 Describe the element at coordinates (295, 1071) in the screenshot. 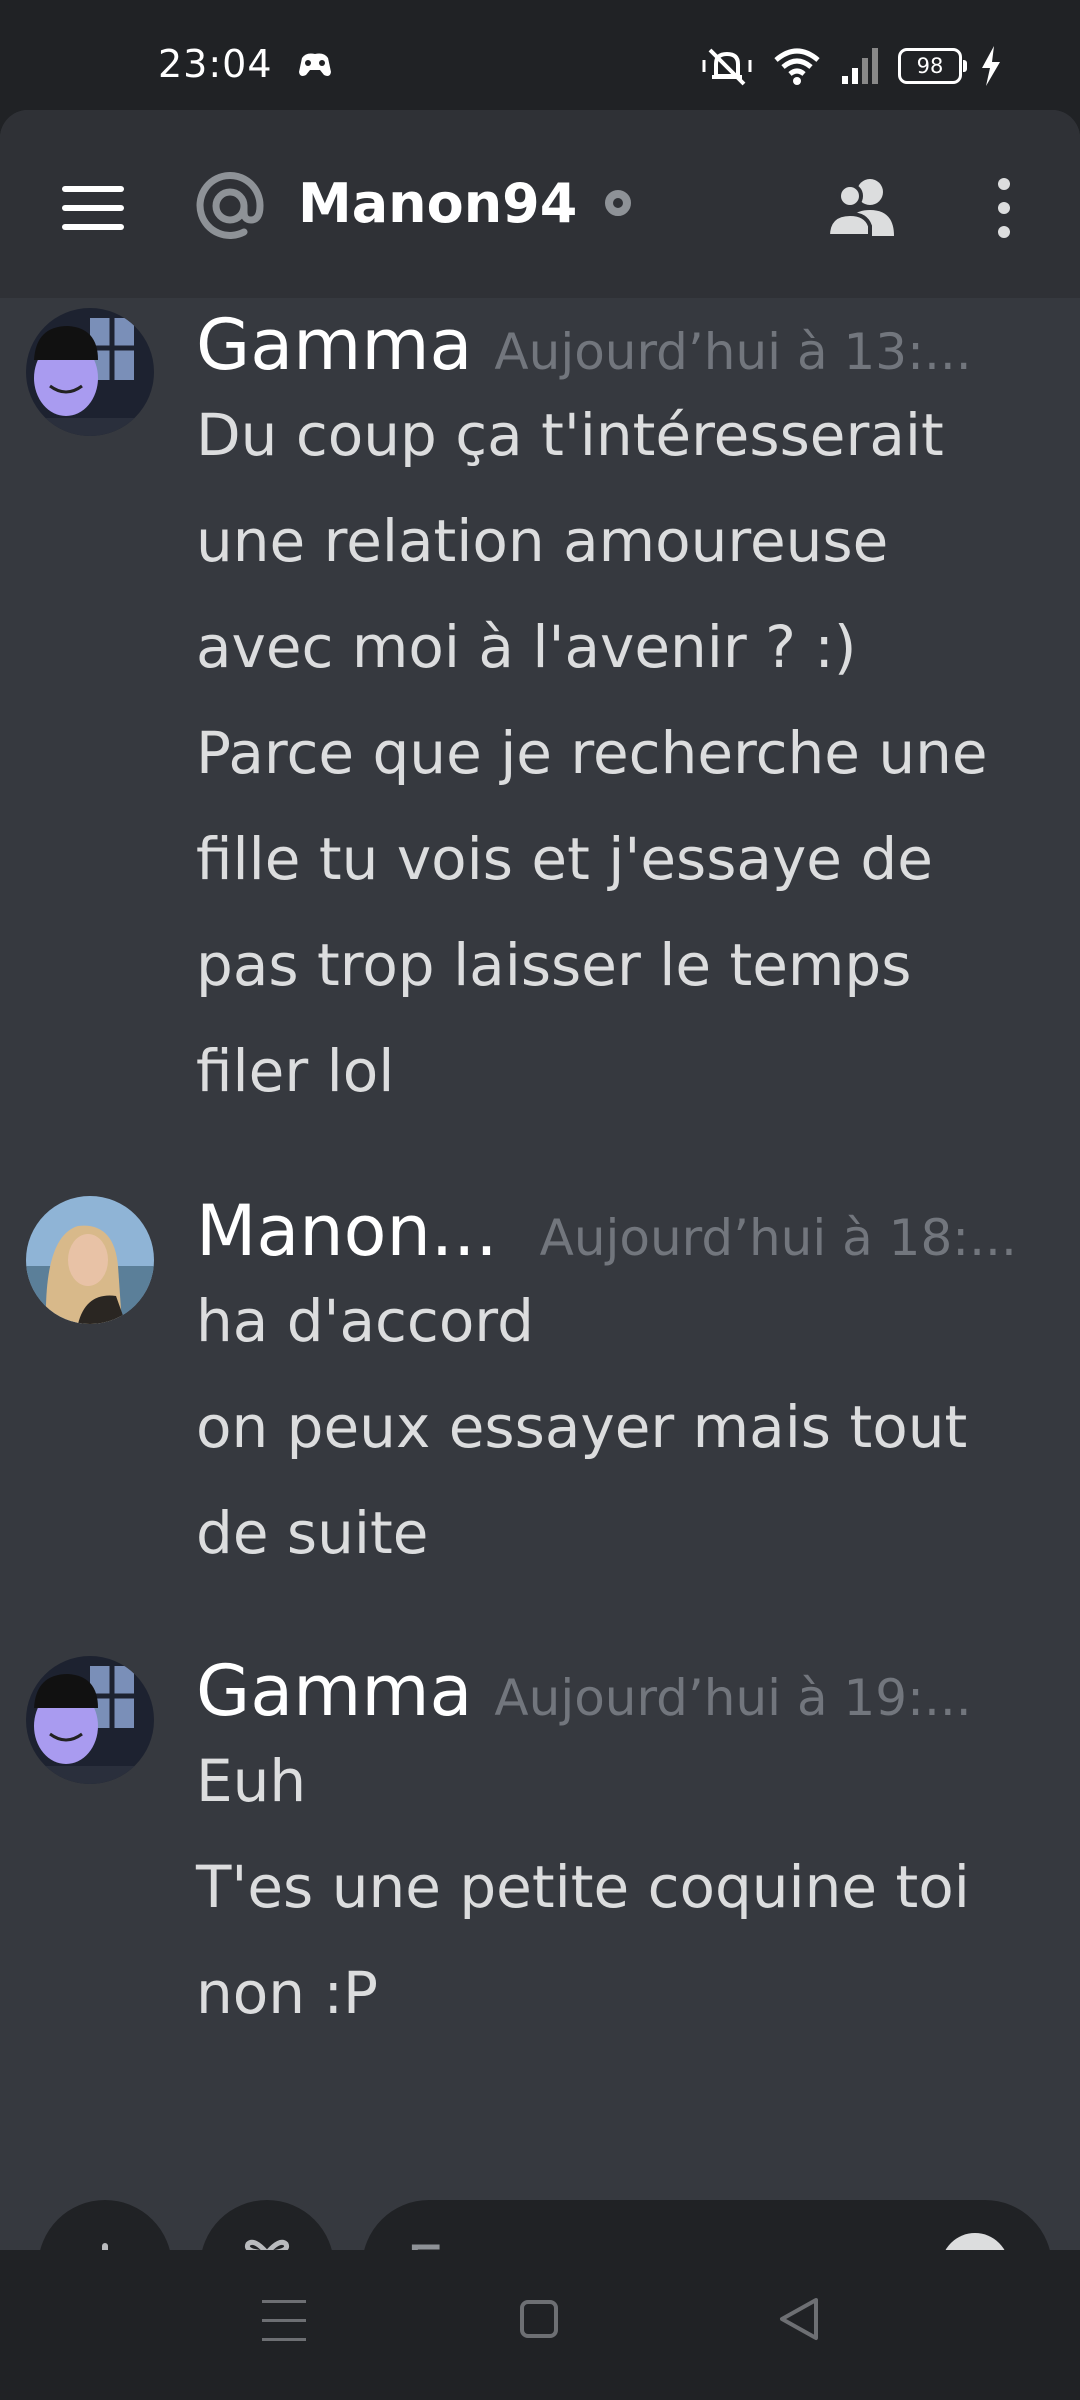

I see `message-line: filer lol` at that location.